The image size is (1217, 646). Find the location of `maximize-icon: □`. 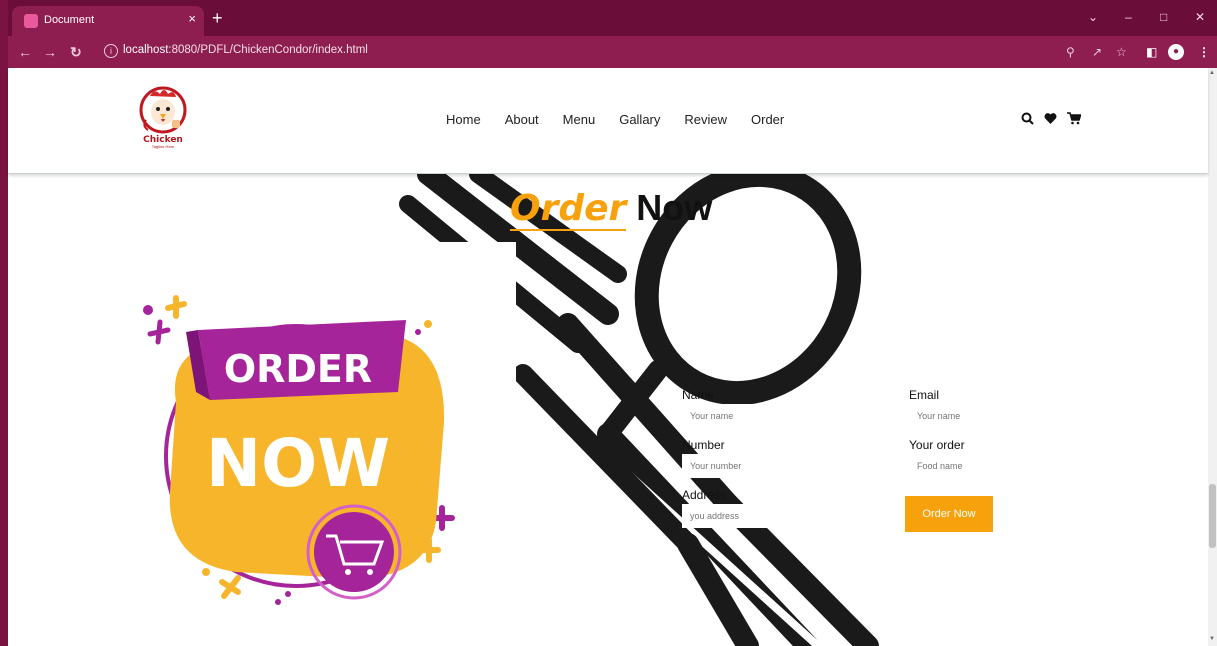

maximize-icon: □ is located at coordinates (1163, 17).